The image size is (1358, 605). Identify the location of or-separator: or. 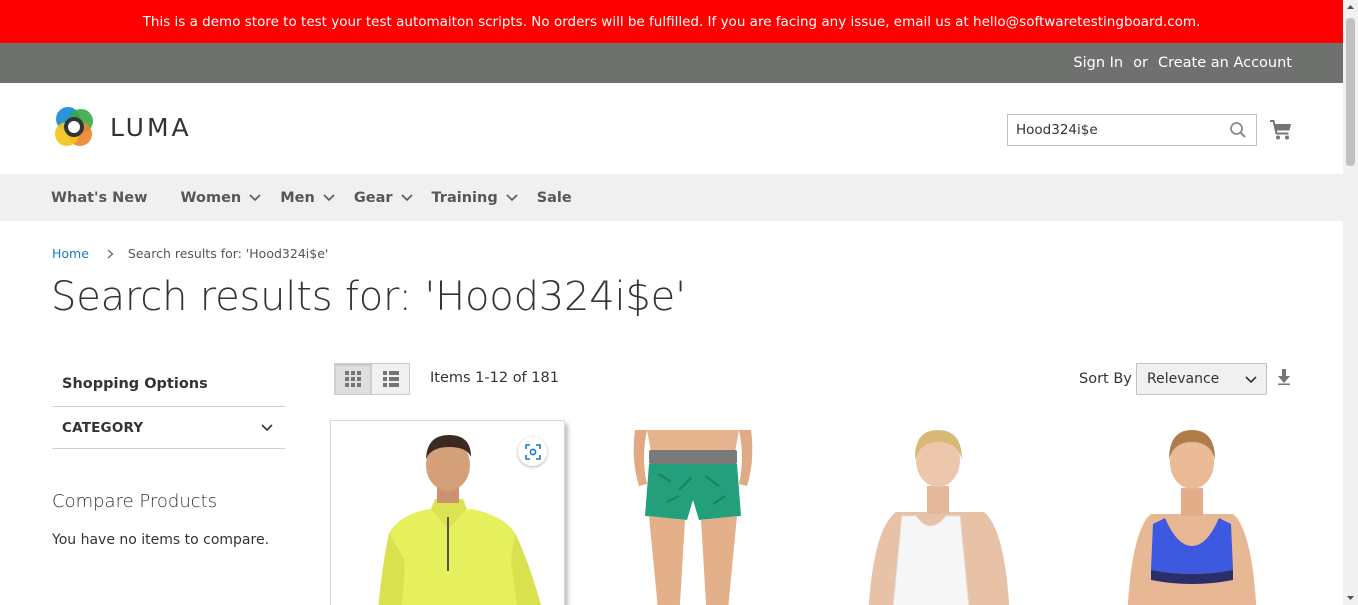
(1140, 63).